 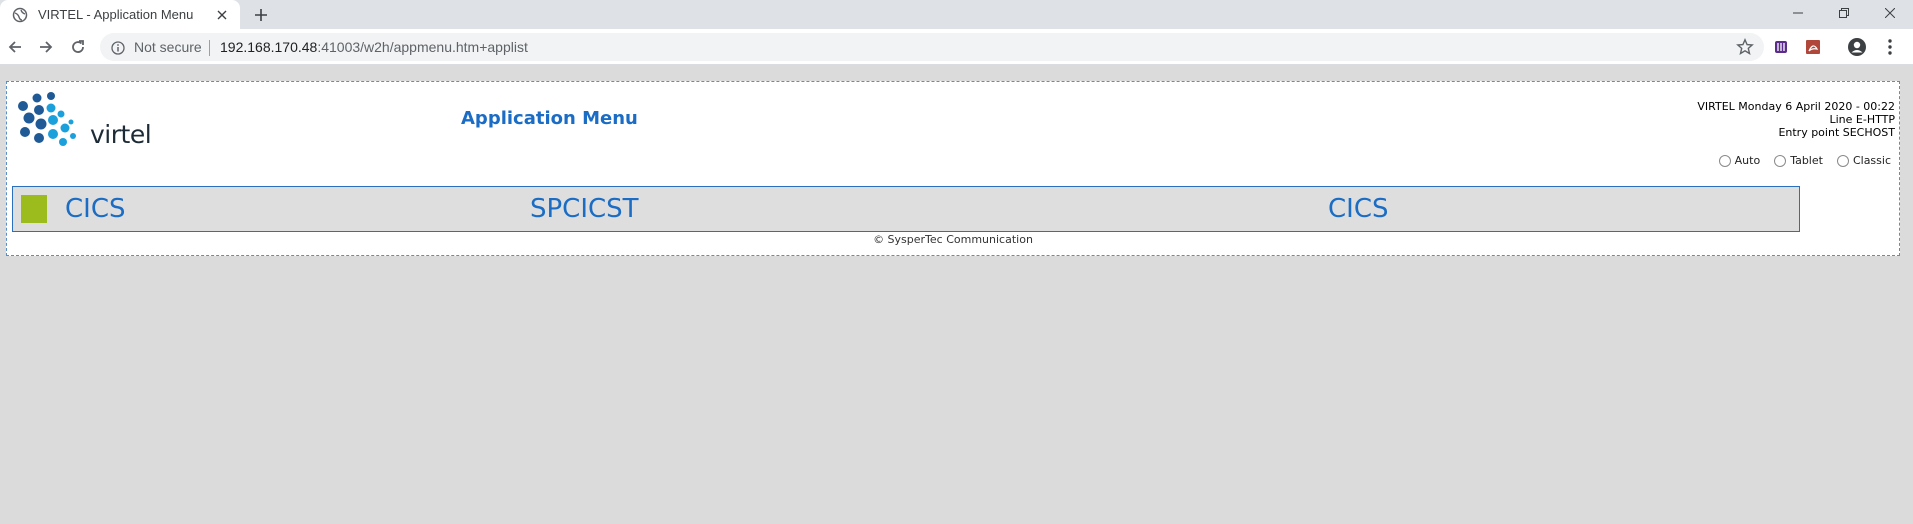 I want to click on mode-classic-label: Classic, so click(x=1872, y=160).